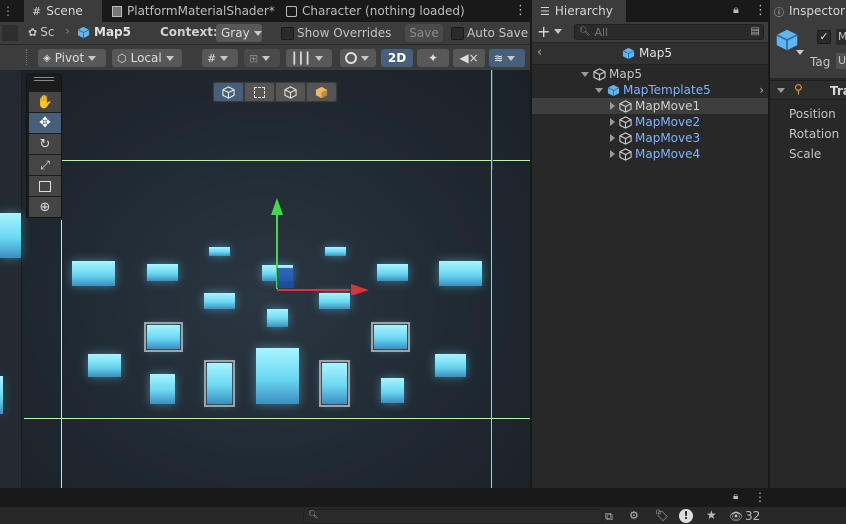  What do you see at coordinates (669, 32) in the screenshot?
I see `hierarchy-search-input: 🔍︎ All ▤` at bounding box center [669, 32].